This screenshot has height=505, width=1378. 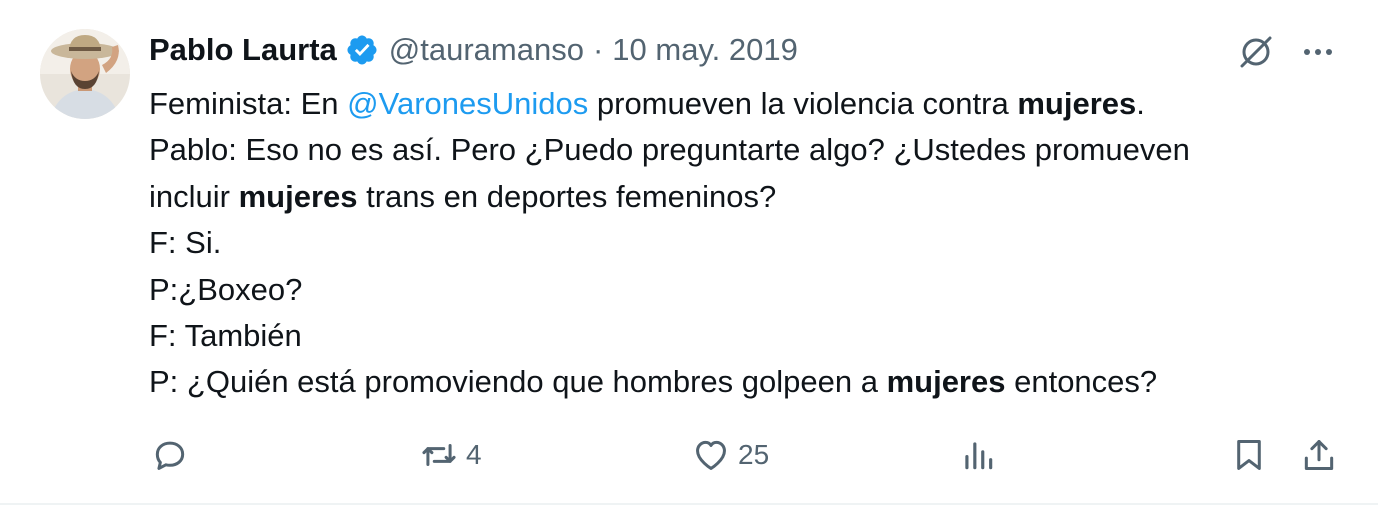 What do you see at coordinates (185, 243) in the screenshot?
I see `text-line: F: Si.` at bounding box center [185, 243].